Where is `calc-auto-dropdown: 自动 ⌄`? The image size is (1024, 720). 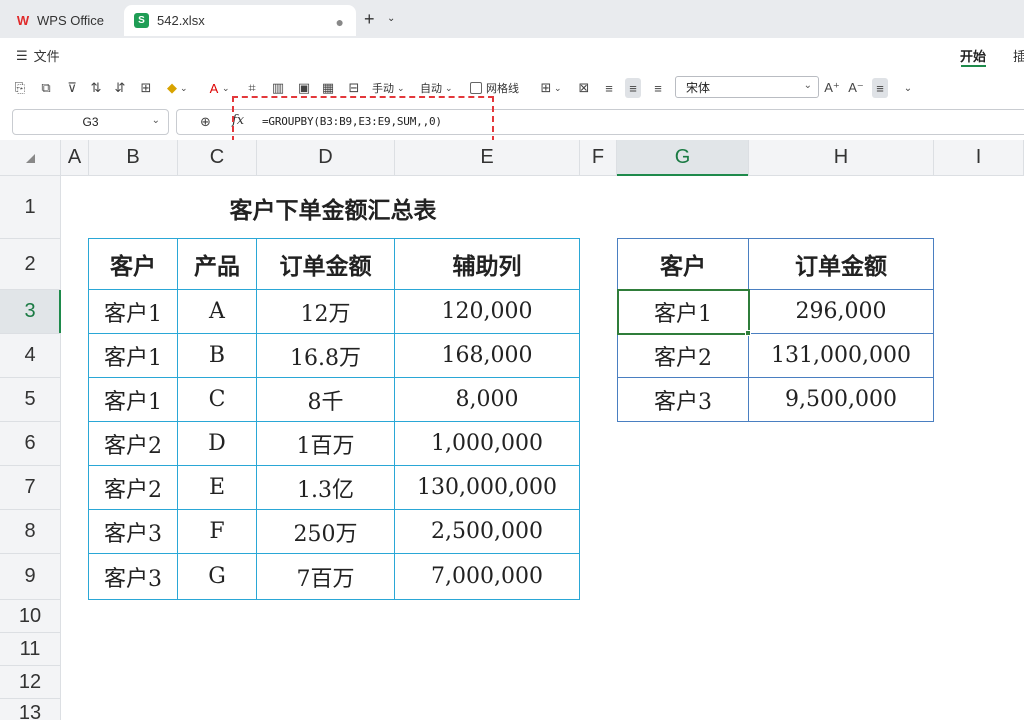
calc-auto-dropdown: 自动 ⌄ is located at coordinates (436, 88).